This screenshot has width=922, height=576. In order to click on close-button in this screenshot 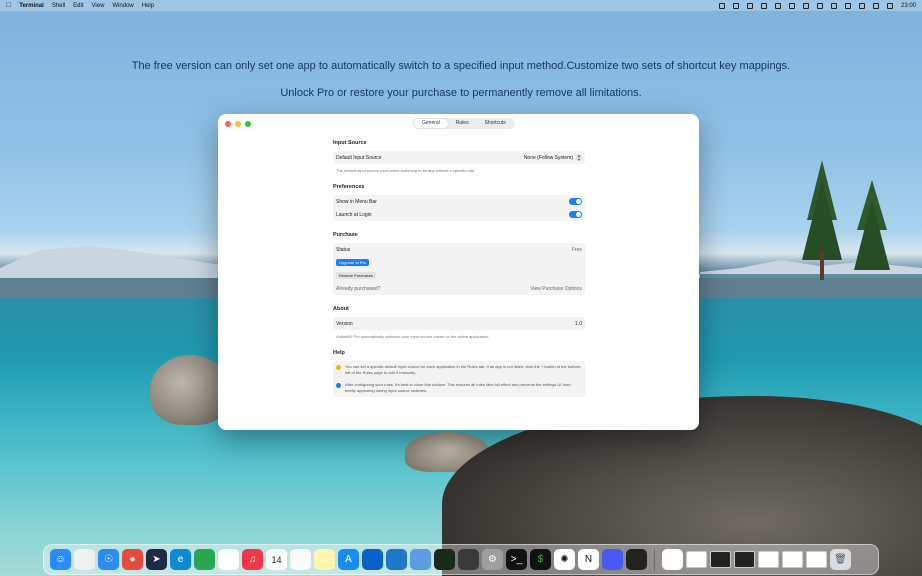, I will do `click(228, 124)`.